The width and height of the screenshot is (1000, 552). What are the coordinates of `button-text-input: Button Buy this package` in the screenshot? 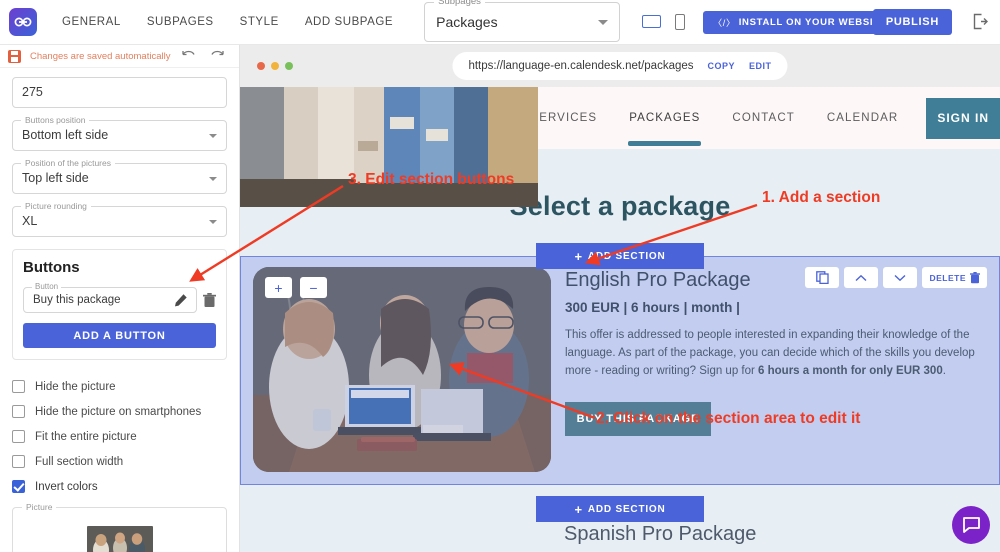 It's located at (110, 297).